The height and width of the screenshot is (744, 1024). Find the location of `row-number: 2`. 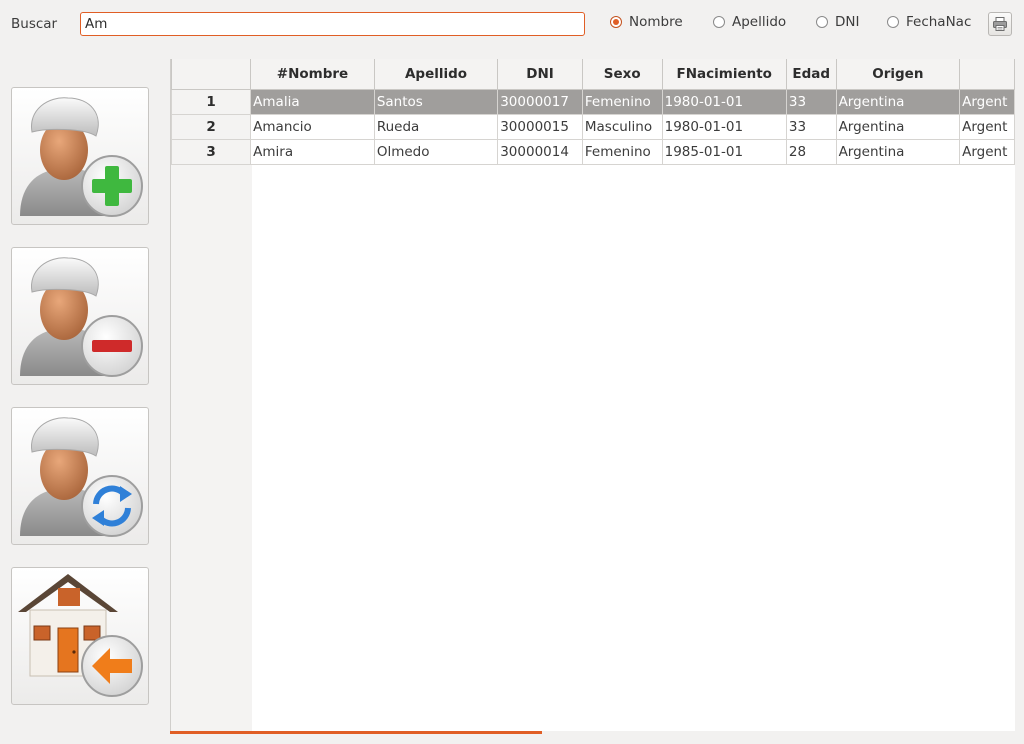

row-number: 2 is located at coordinates (211, 127).